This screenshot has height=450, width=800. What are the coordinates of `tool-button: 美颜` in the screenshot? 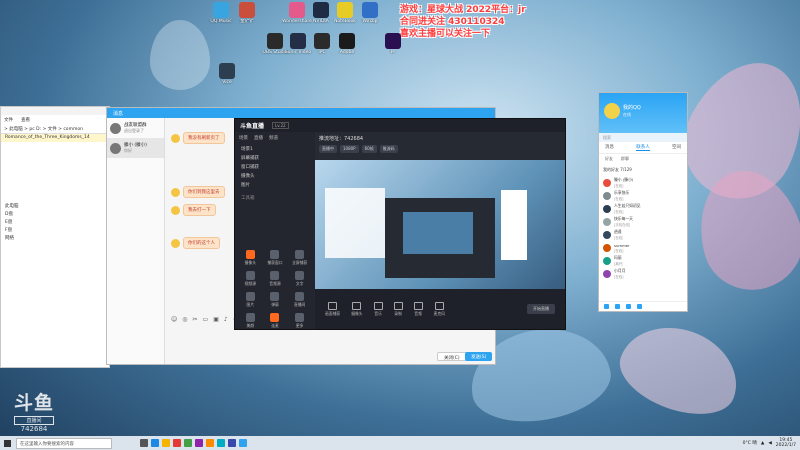 It's located at (250, 321).